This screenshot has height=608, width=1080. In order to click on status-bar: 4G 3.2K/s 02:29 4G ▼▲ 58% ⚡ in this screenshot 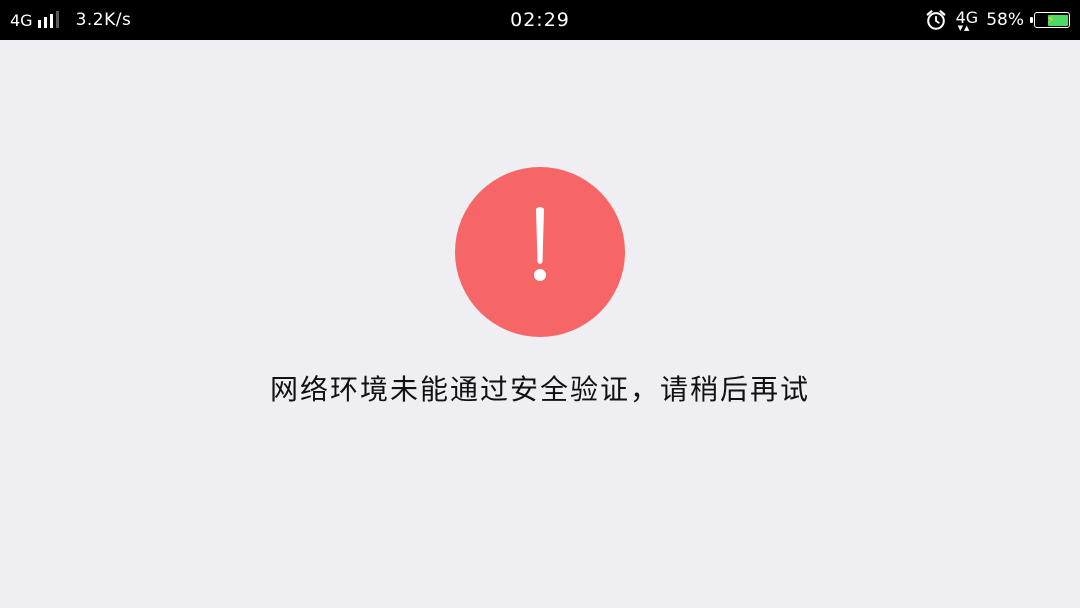, I will do `click(540, 20)`.